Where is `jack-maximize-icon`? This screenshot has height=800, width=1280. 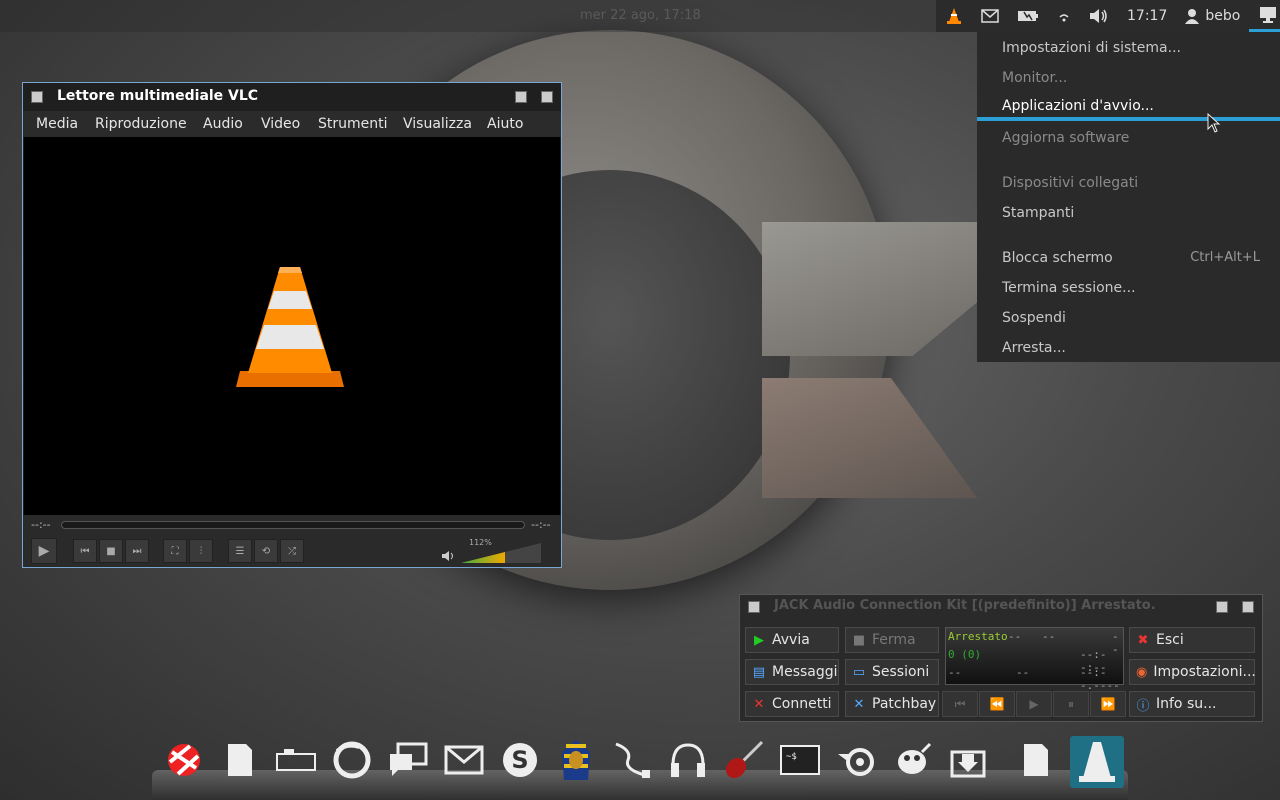 jack-maximize-icon is located at coordinates (1222, 607).